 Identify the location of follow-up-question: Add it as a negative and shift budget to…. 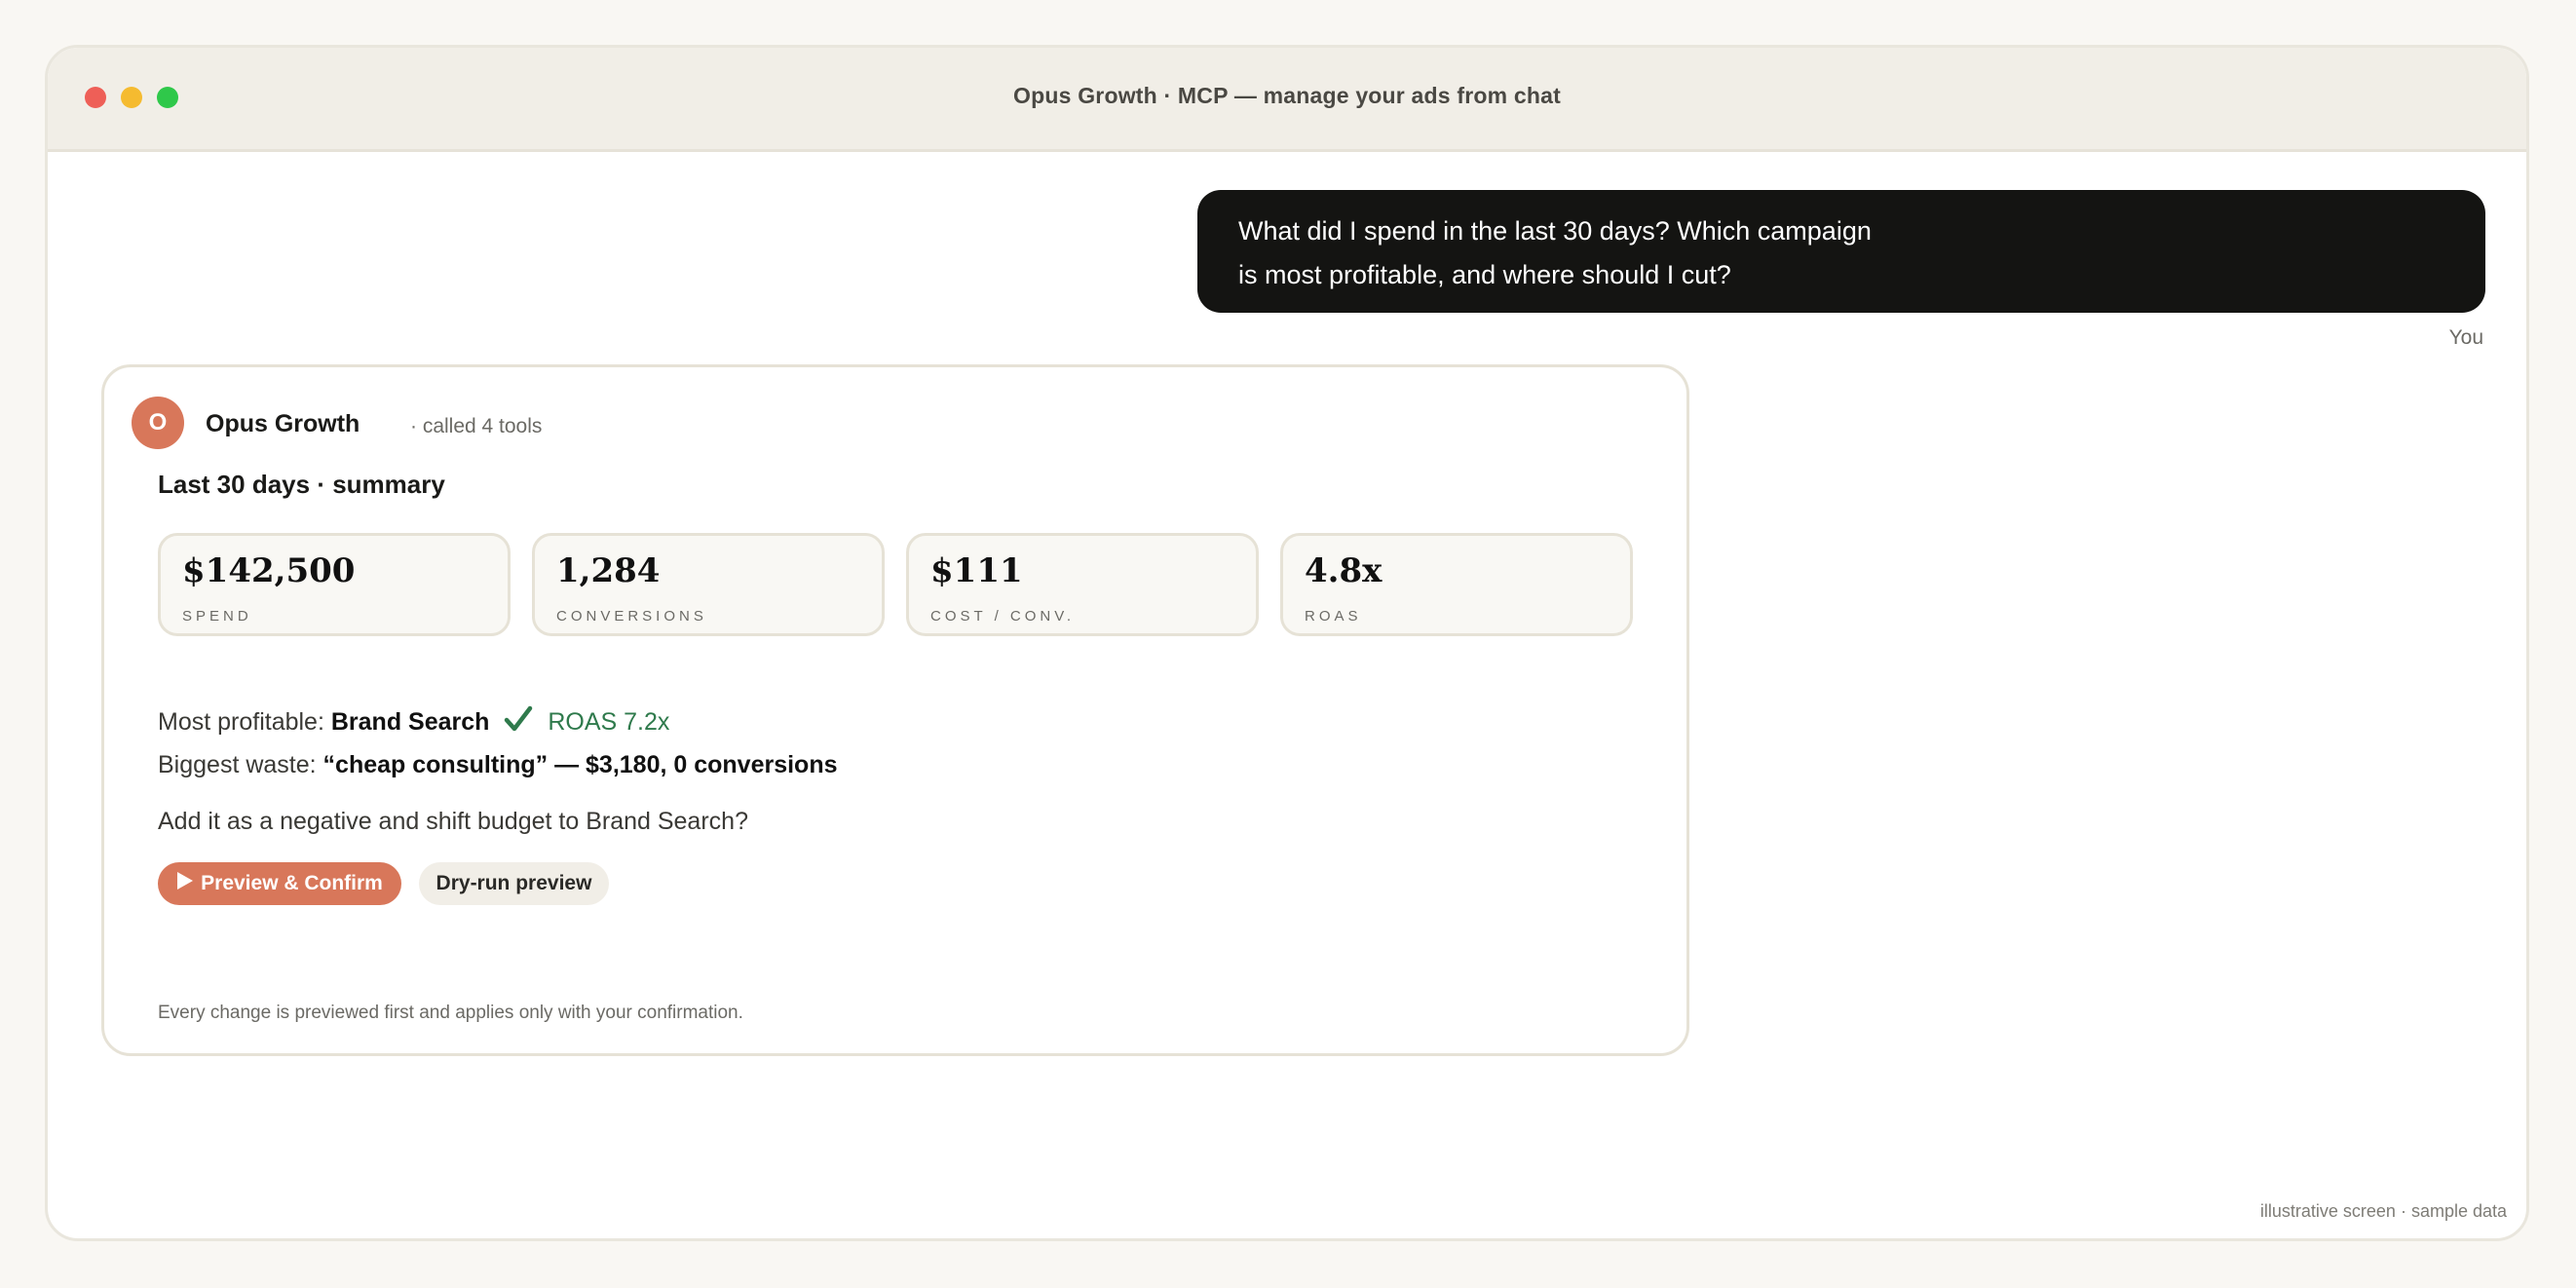
(453, 821).